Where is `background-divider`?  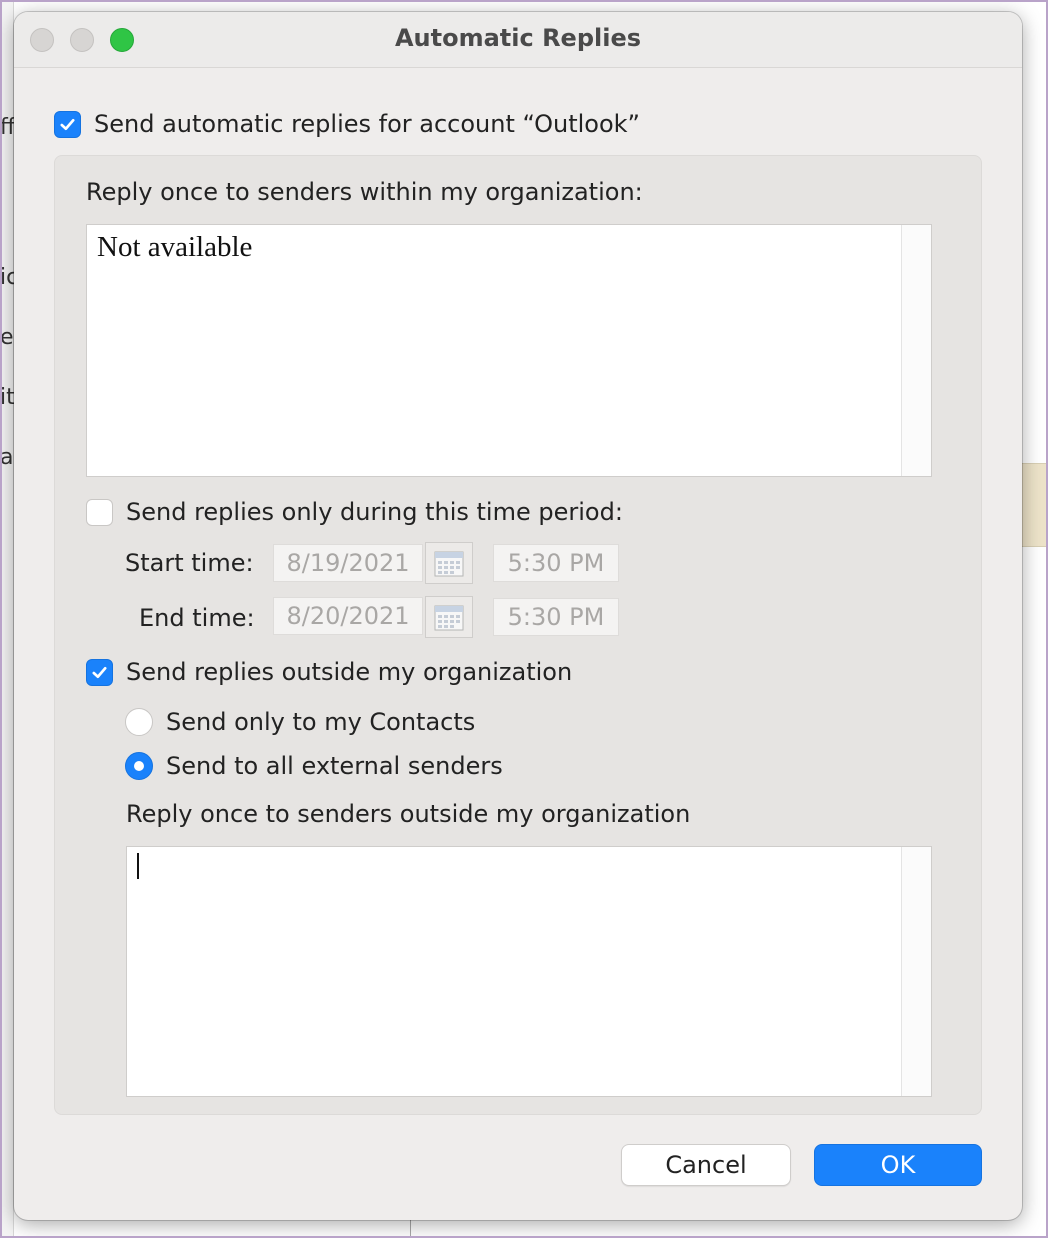 background-divider is located at coordinates (410, 1228).